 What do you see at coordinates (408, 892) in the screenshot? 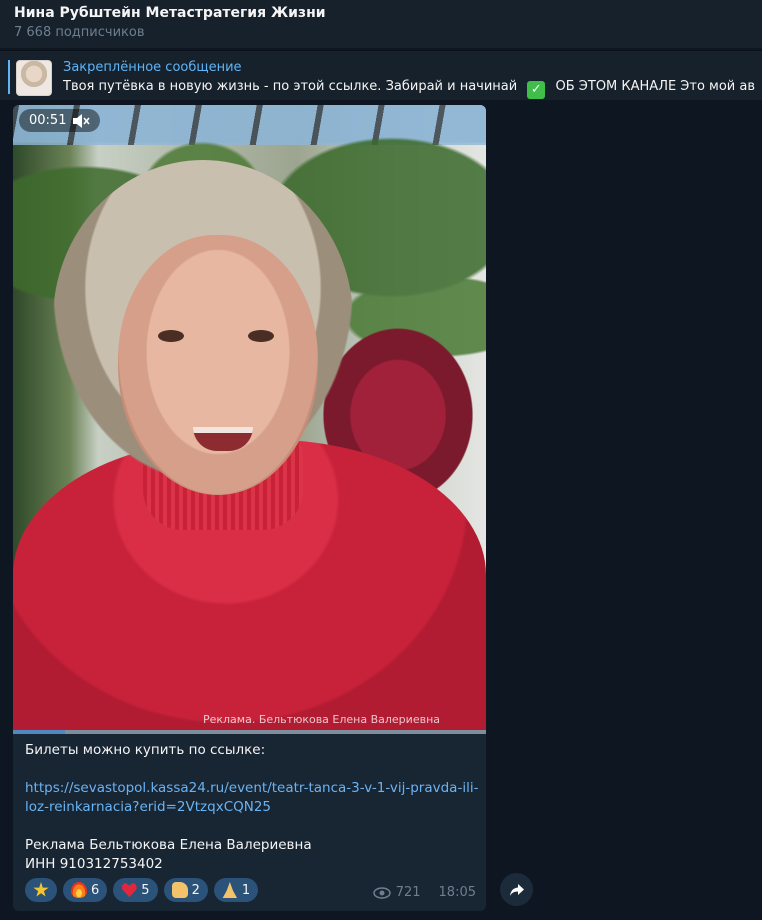
I see `view-count: 721` at bounding box center [408, 892].